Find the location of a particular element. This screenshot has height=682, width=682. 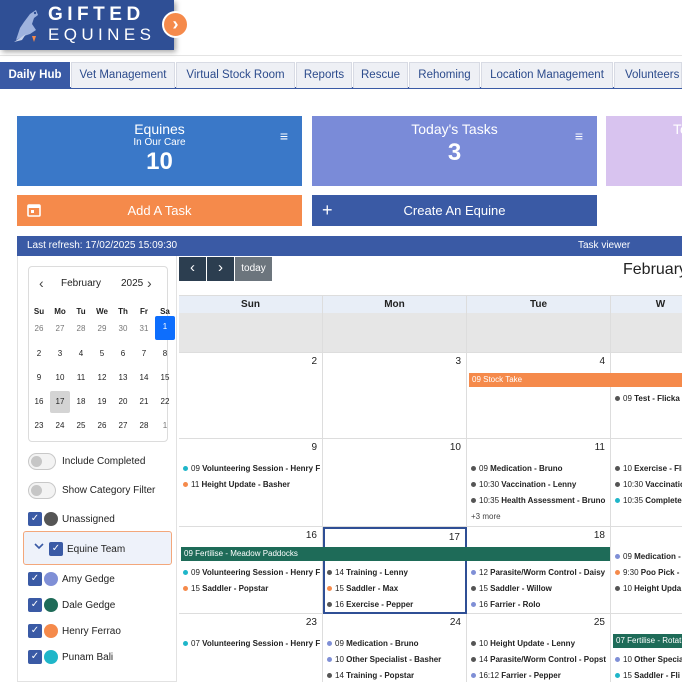

mini-calendar-day: 20 is located at coordinates (123, 402).